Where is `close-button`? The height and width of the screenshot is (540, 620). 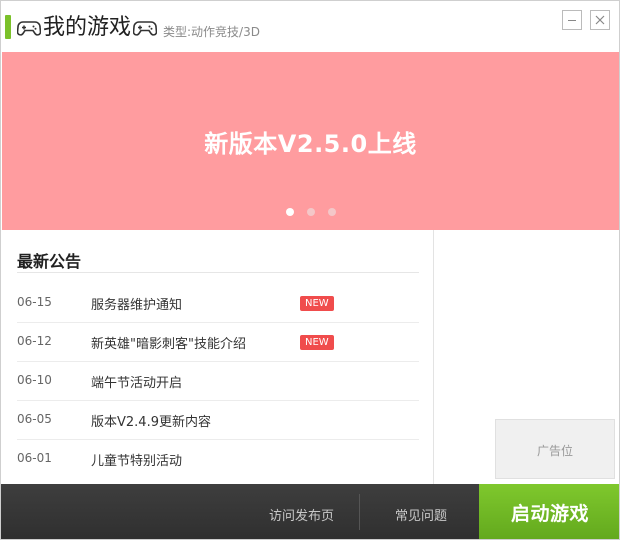 close-button is located at coordinates (600, 20).